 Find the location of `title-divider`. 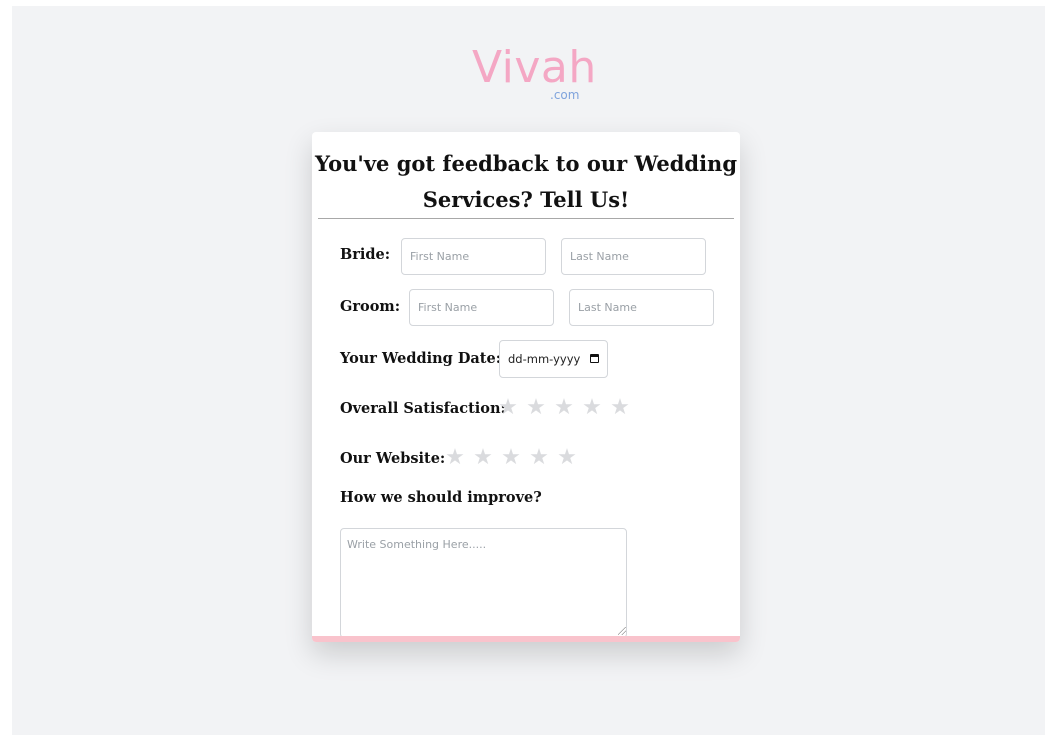

title-divider is located at coordinates (526, 218).